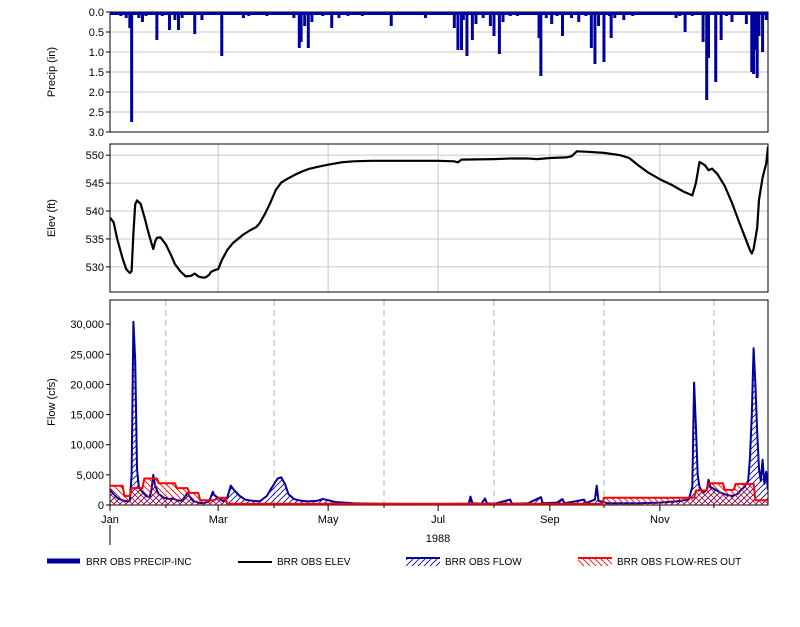 The height and width of the screenshot is (627, 800). What do you see at coordinates (95, 184) in the screenshot?
I see `elev-tick-label: 545` at bounding box center [95, 184].